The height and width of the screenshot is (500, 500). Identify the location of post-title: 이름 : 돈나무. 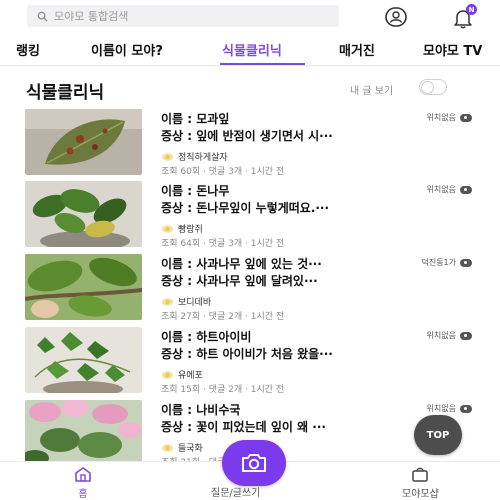
(195, 191).